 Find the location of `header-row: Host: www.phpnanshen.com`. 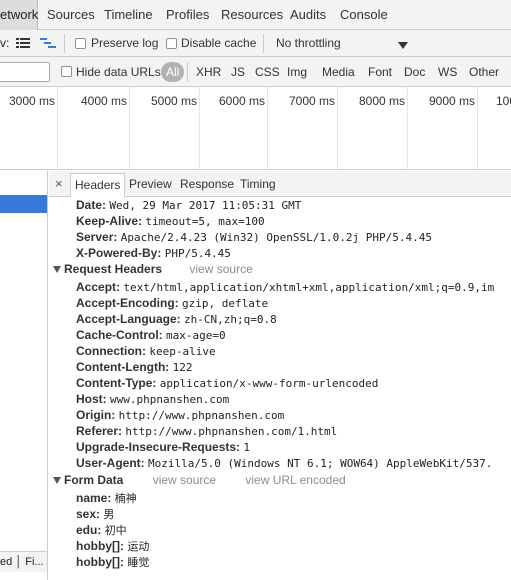

header-row: Host: www.phpnanshen.com is located at coordinates (153, 399).